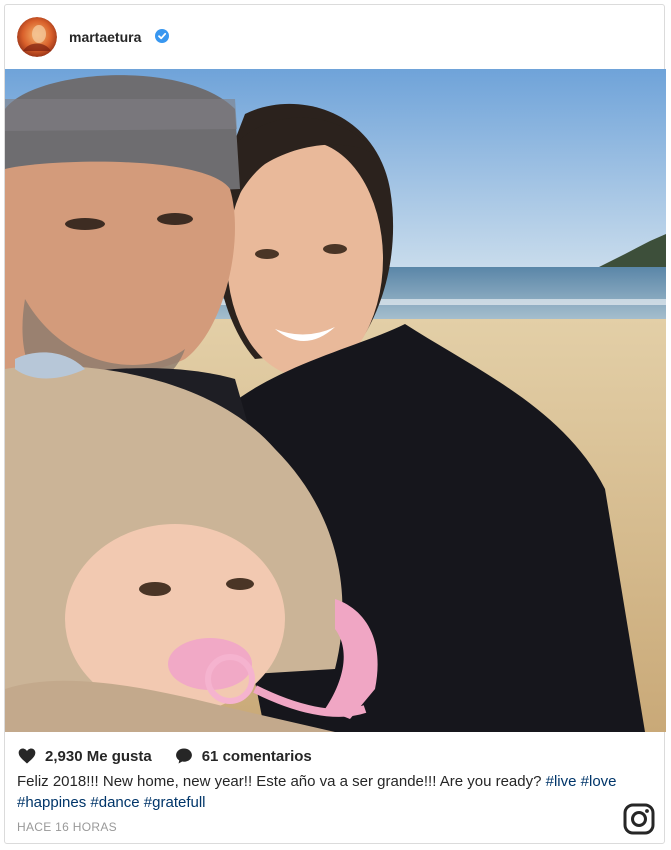 The height and width of the screenshot is (850, 671). I want to click on hashtag-love: #love, so click(599, 781).